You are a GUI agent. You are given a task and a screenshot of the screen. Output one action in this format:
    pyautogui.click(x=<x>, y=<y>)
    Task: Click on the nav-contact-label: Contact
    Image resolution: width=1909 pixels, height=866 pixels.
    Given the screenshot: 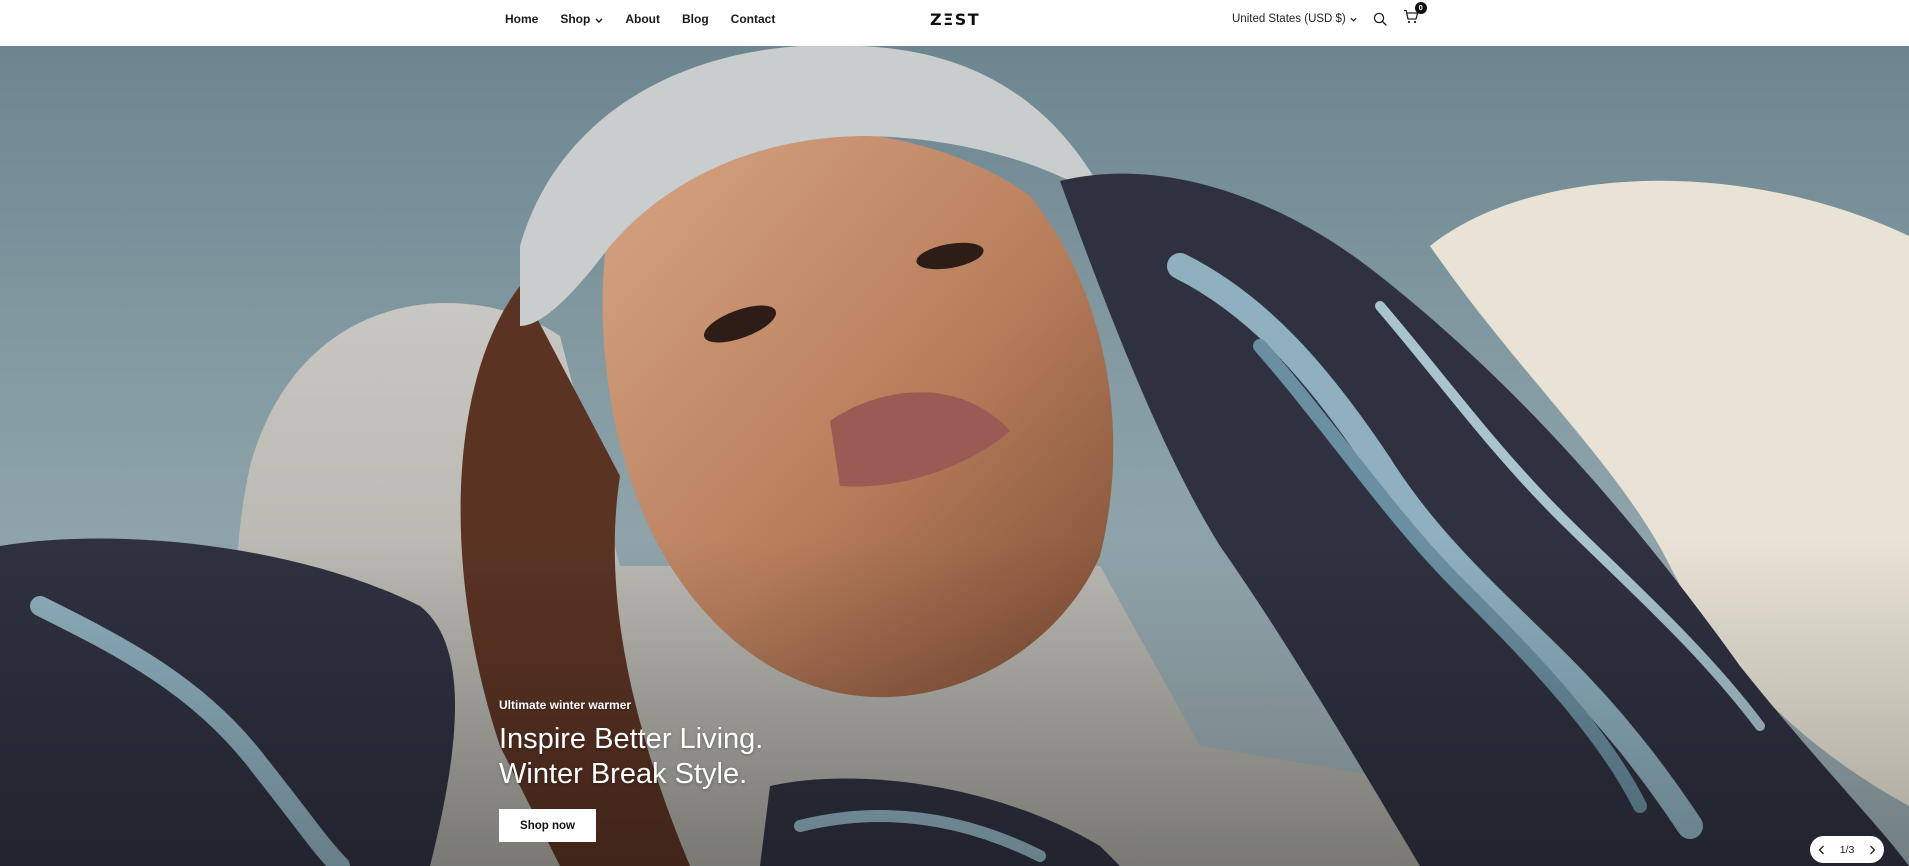 What is the action you would take?
    pyautogui.click(x=753, y=19)
    